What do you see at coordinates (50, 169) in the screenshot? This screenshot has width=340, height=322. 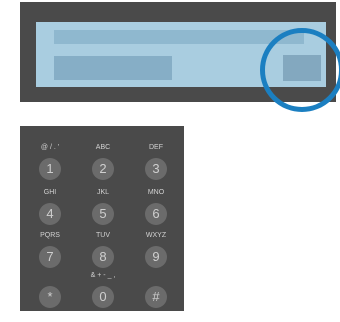 I see `key-1: 1` at bounding box center [50, 169].